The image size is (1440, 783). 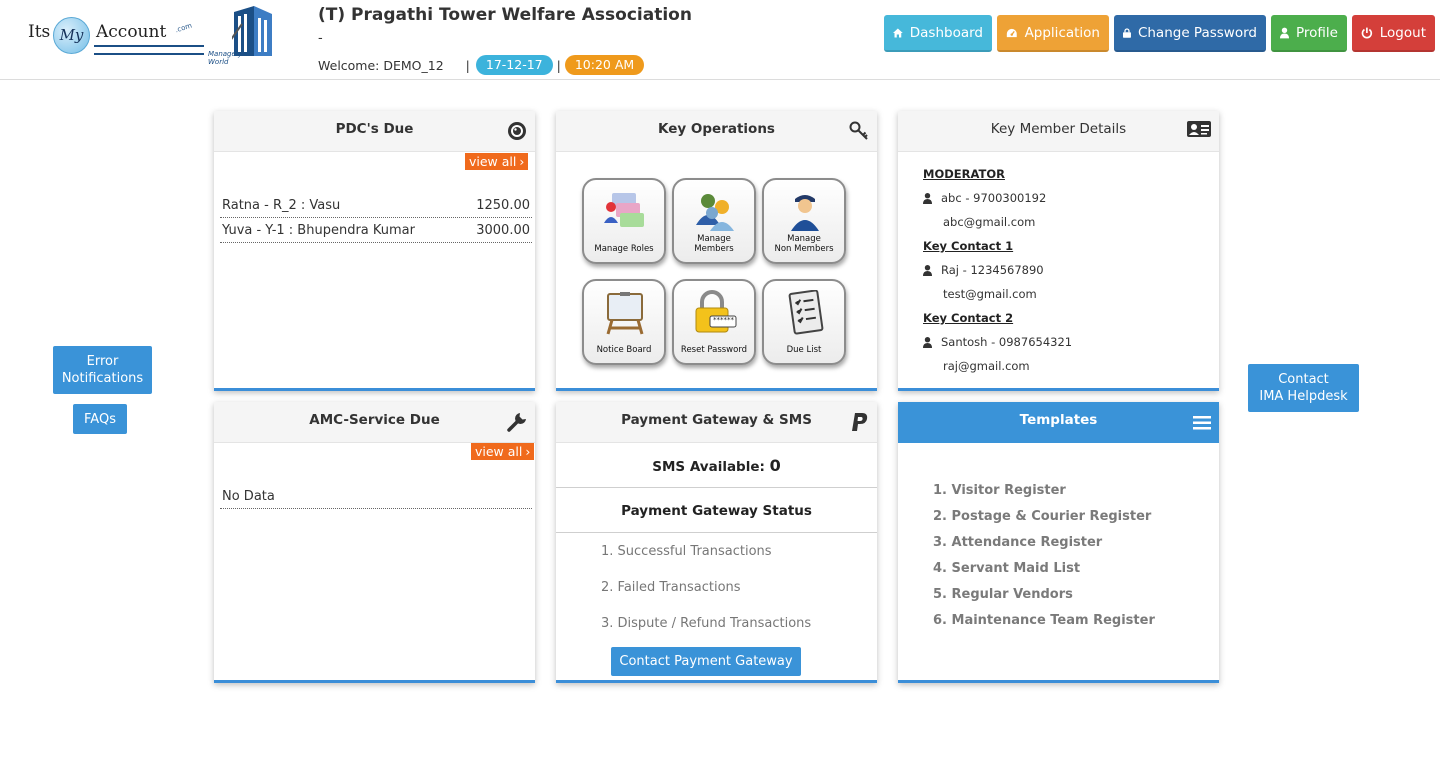 I want to click on pdc-view-all-link: view all ›, so click(x=497, y=161).